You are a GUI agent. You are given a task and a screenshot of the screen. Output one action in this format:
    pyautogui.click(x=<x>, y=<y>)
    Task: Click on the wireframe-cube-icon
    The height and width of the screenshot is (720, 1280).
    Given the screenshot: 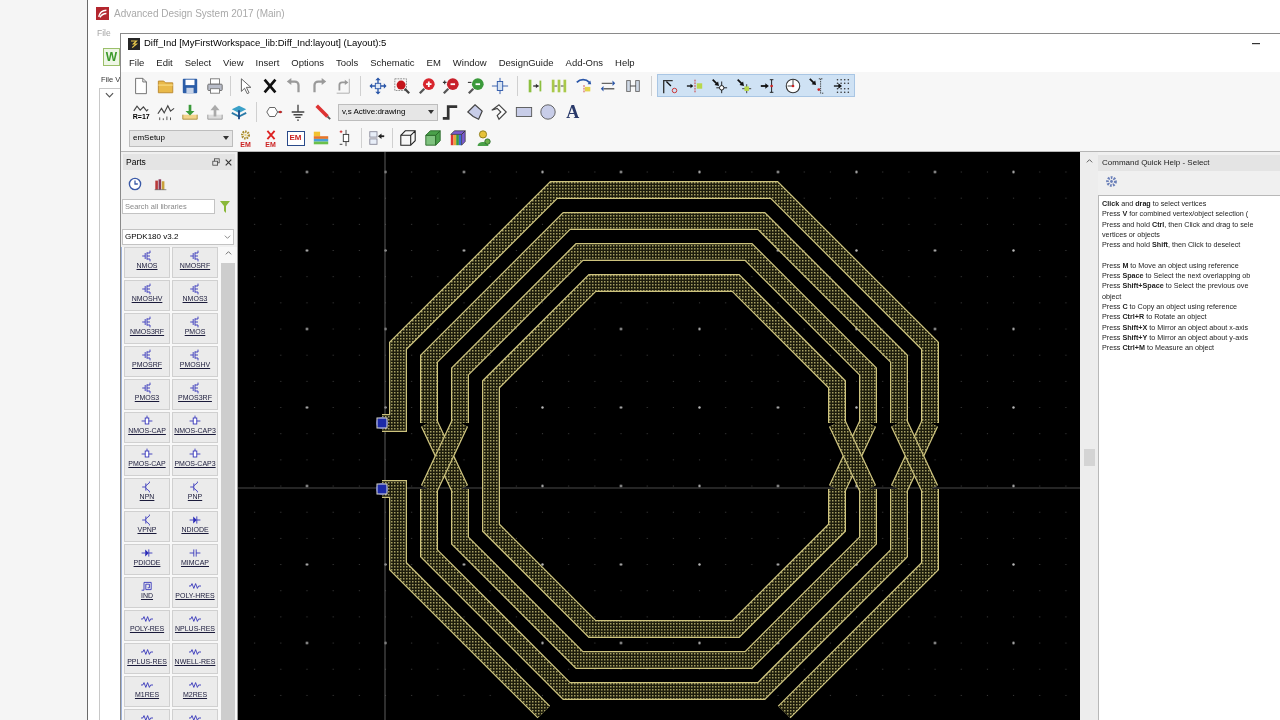 What is the action you would take?
    pyautogui.click(x=407, y=138)
    